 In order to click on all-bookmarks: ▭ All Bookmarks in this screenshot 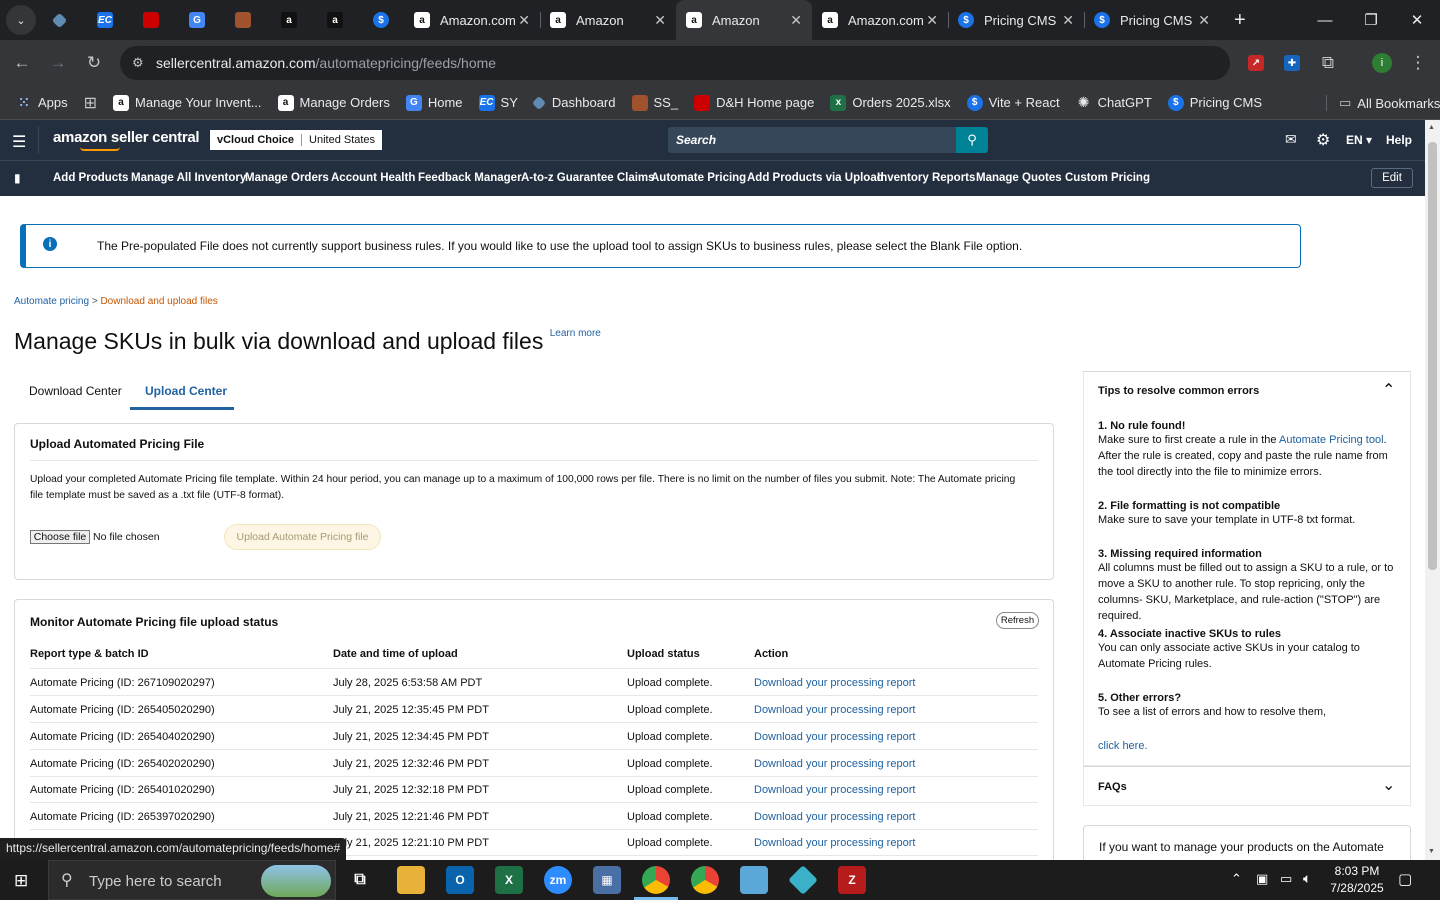, I will do `click(1383, 103)`.